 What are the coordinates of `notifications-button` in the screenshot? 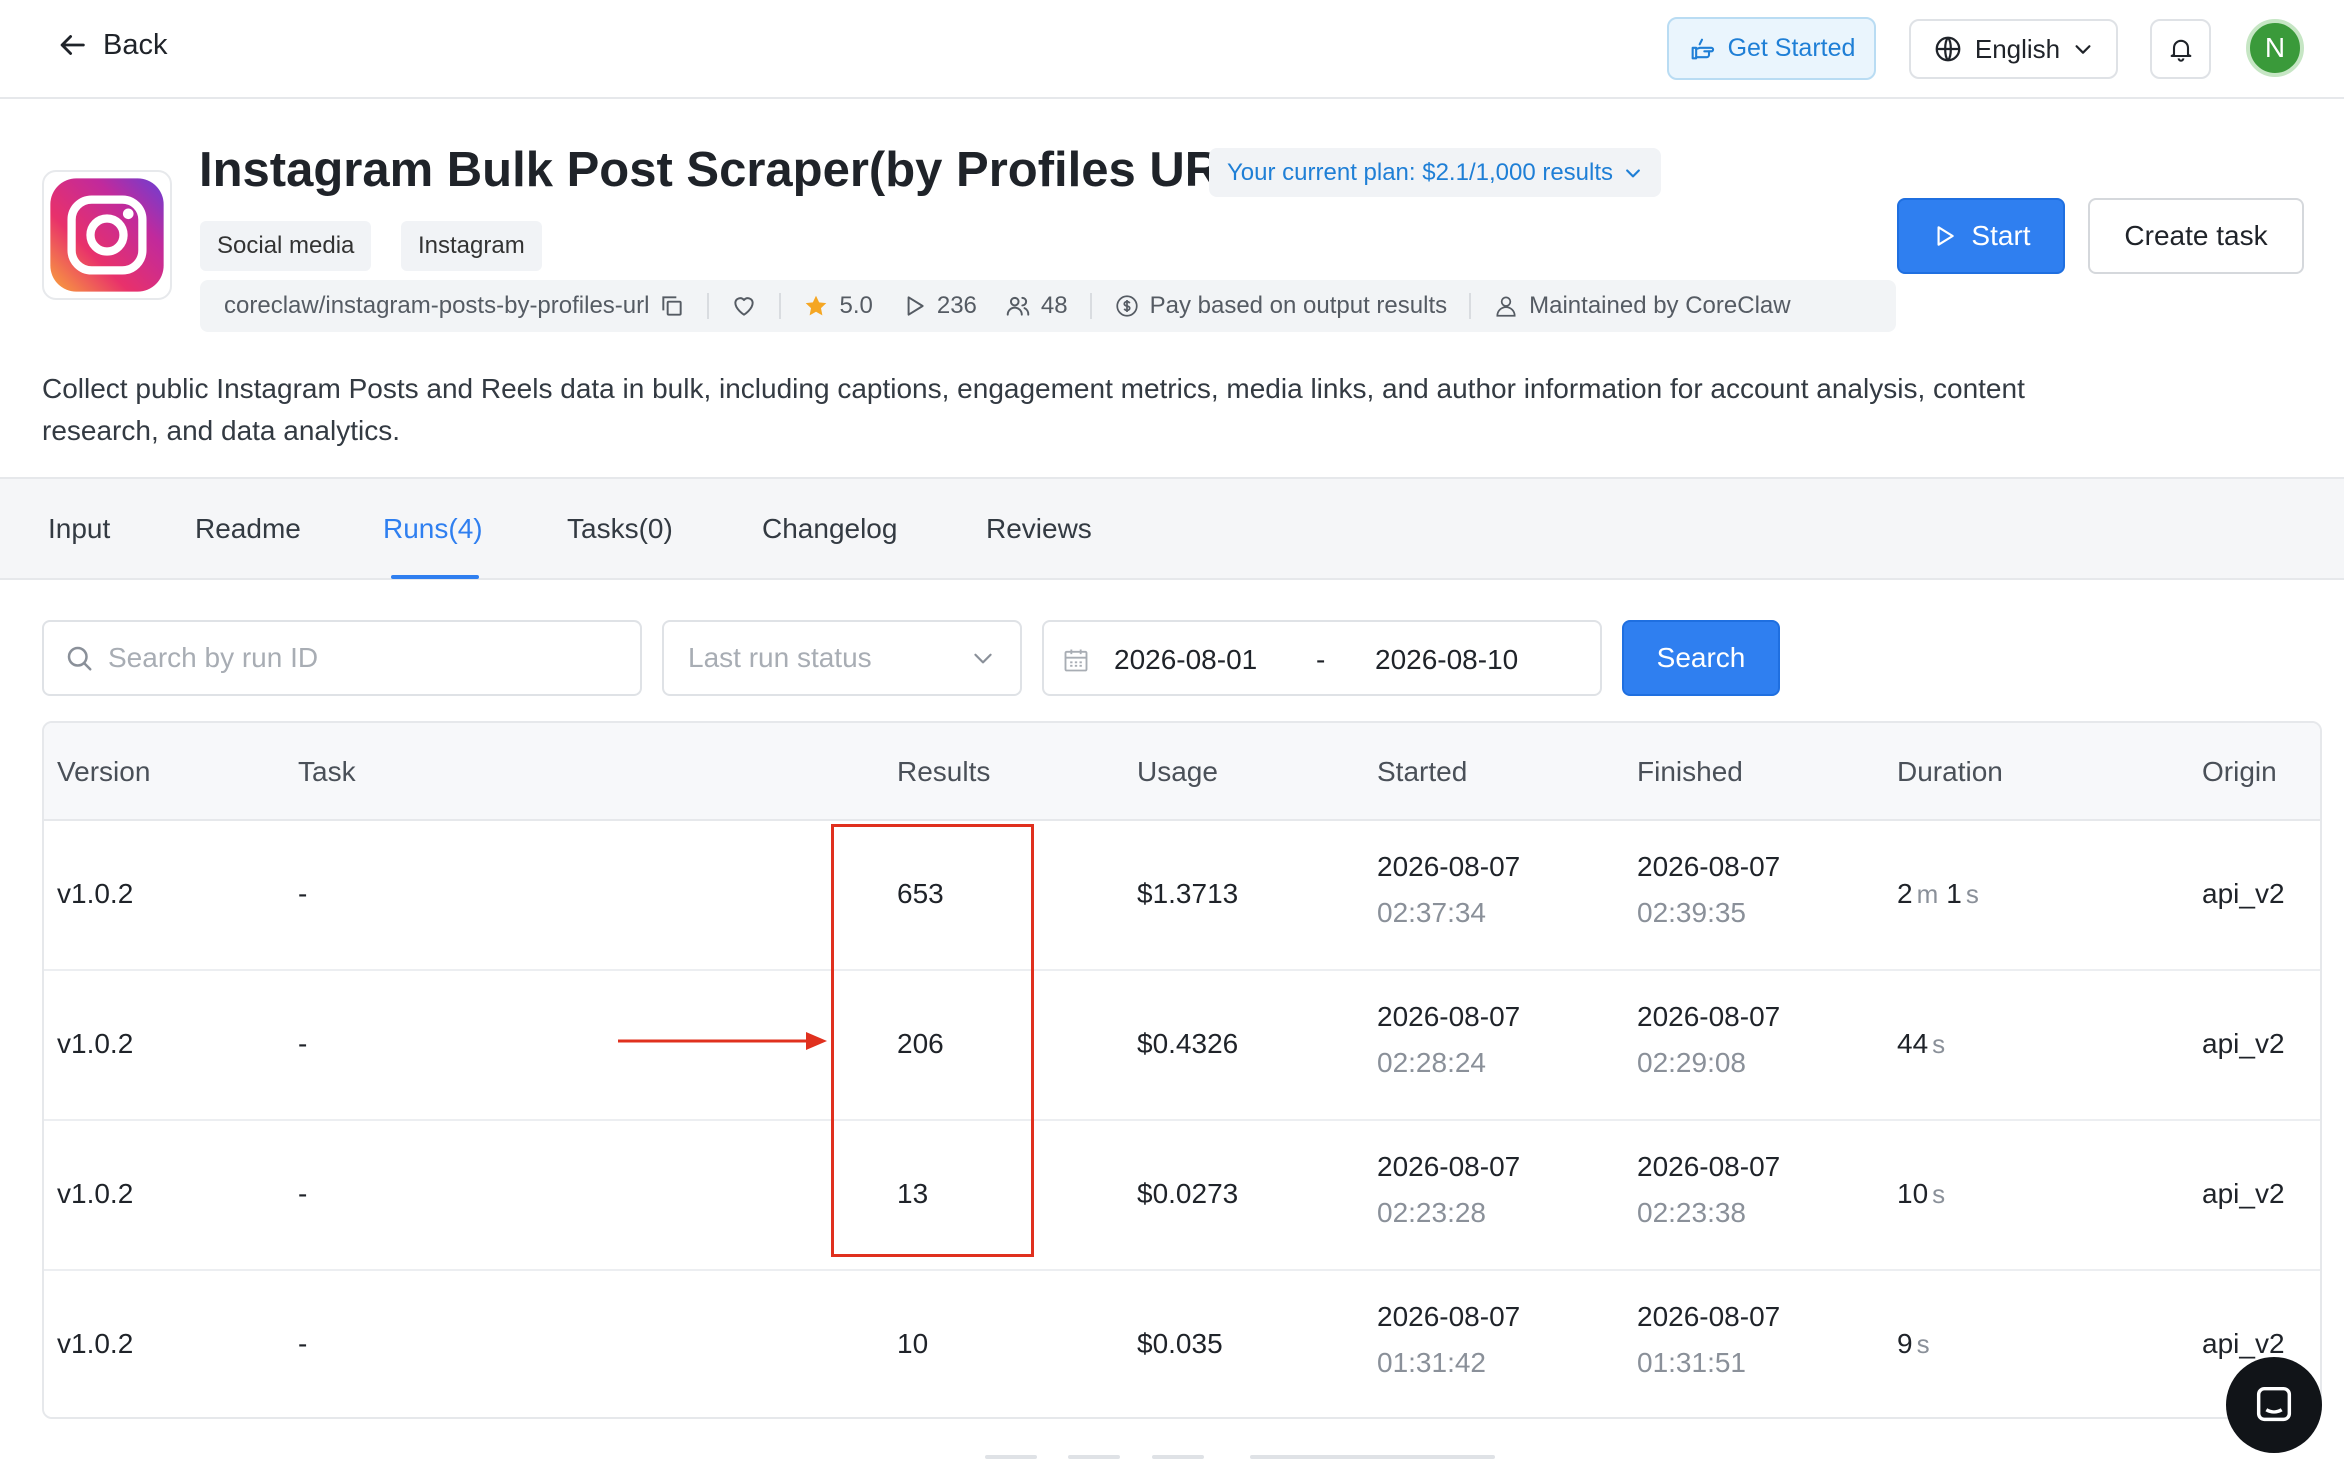 It's located at (2180, 49).